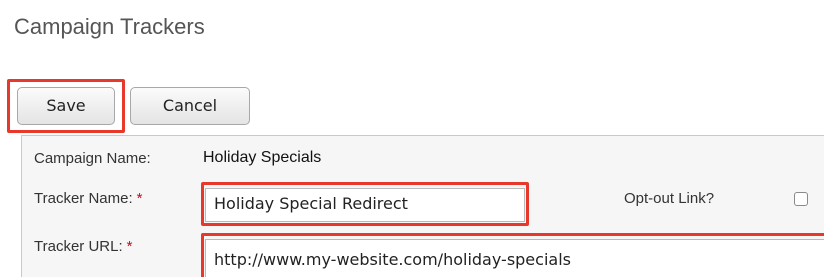 The width and height of the screenshot is (824, 277). What do you see at coordinates (92, 158) in the screenshot?
I see `campaign-name-label: Campaign Name:` at bounding box center [92, 158].